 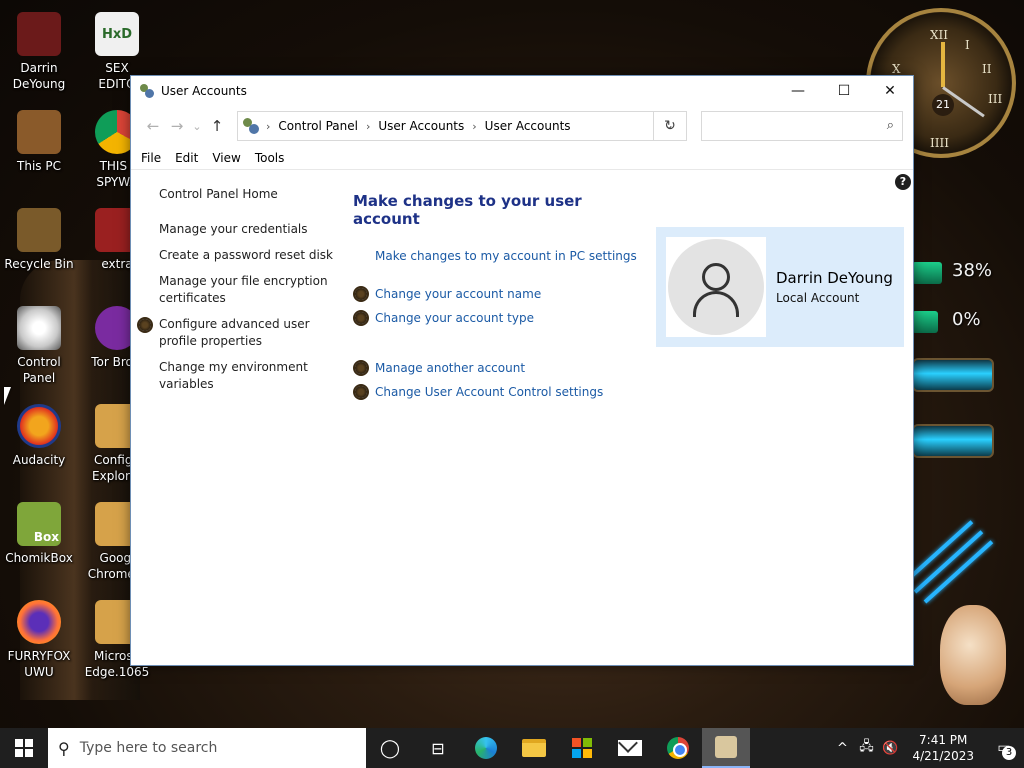 What do you see at coordinates (903, 182) in the screenshot?
I see `help-button: ?` at bounding box center [903, 182].